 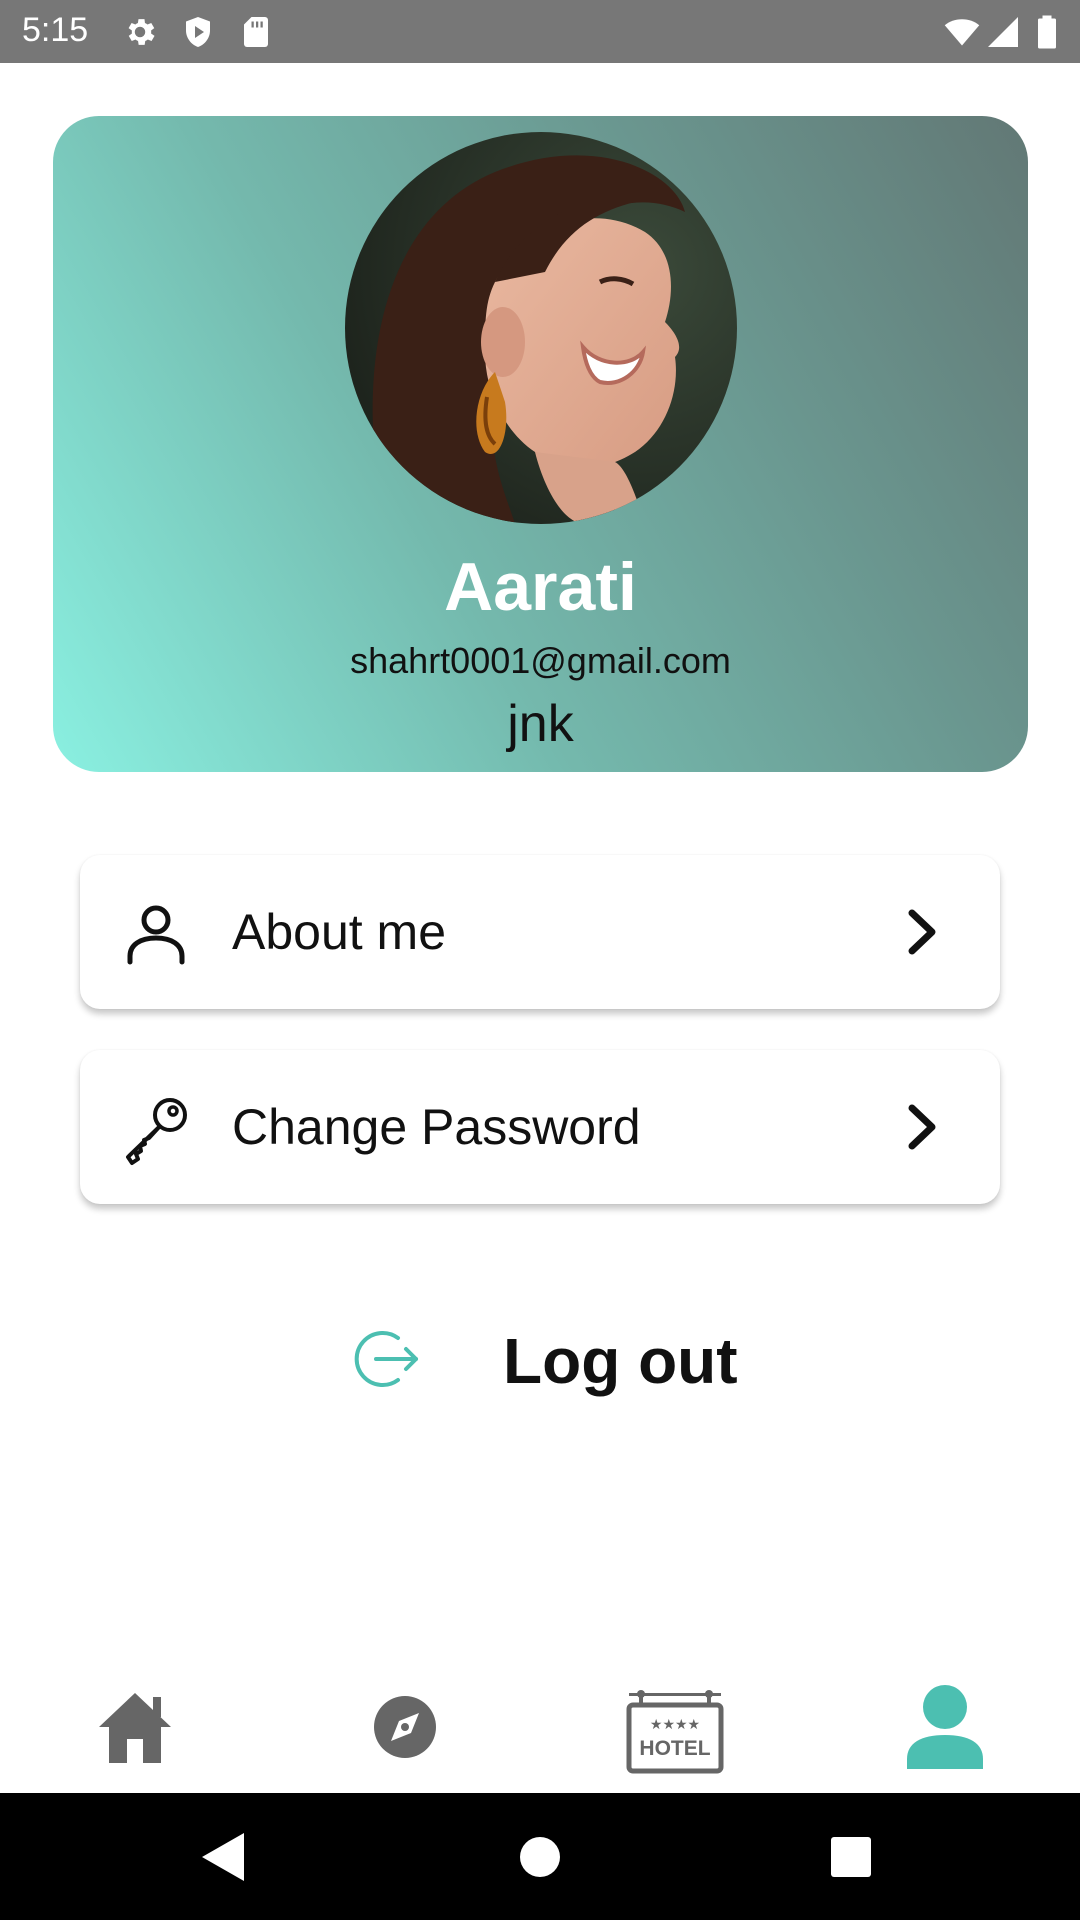 I want to click on system-nav-bar, so click(x=540, y=1856).